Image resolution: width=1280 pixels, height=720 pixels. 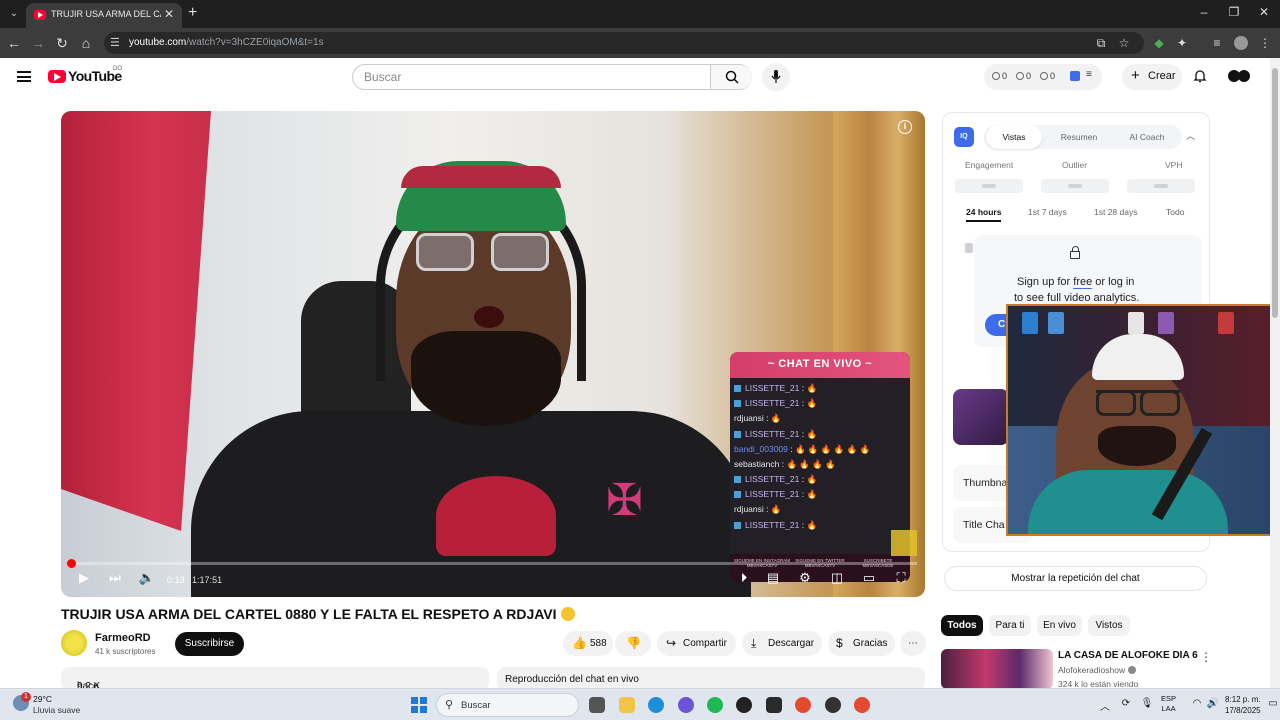 I want to click on minimize-icon: –, so click(x=1204, y=12).